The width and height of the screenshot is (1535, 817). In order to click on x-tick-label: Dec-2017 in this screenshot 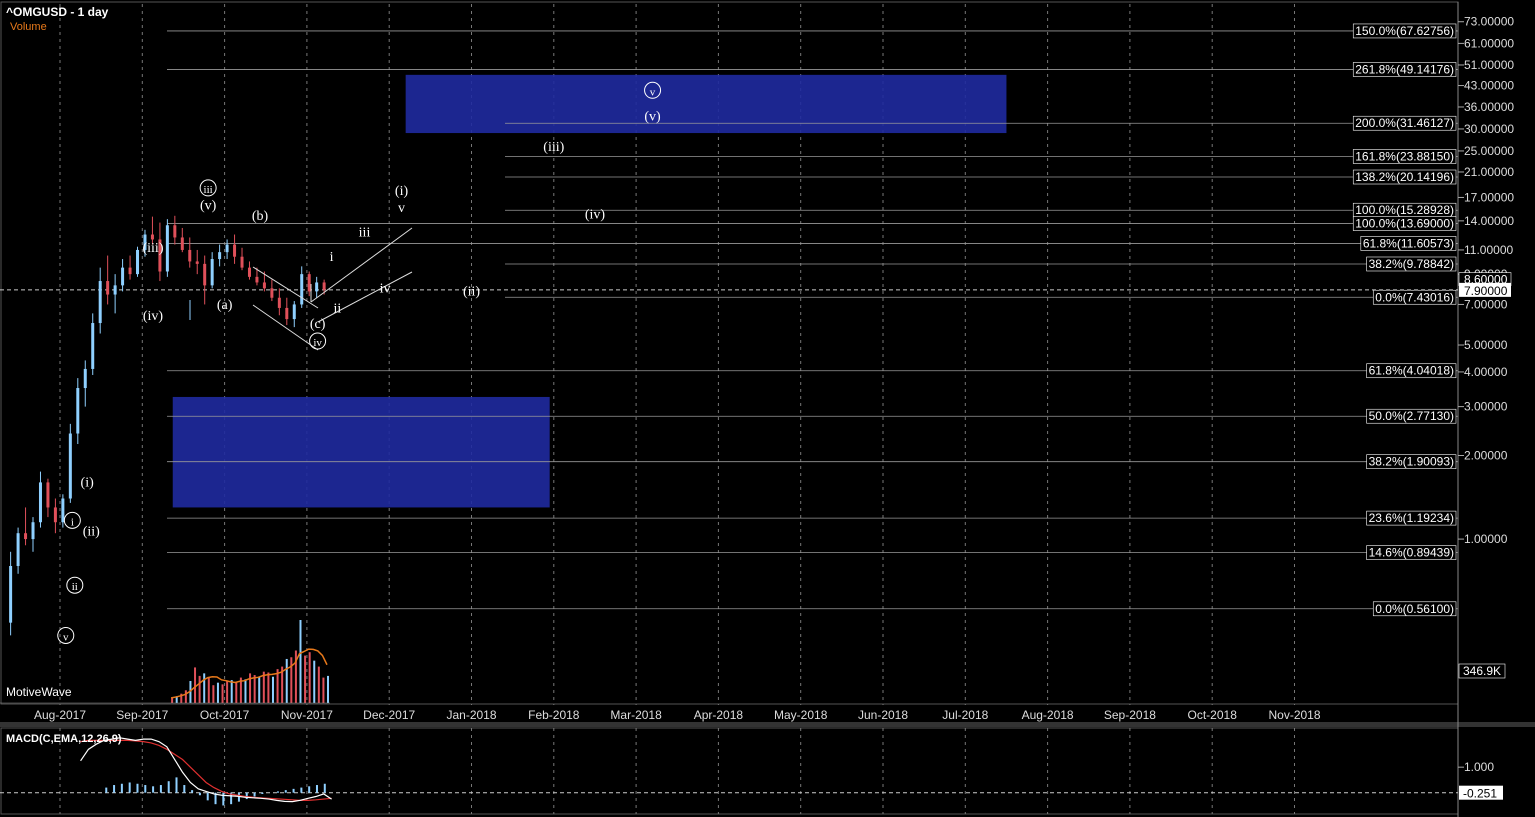, I will do `click(389, 715)`.